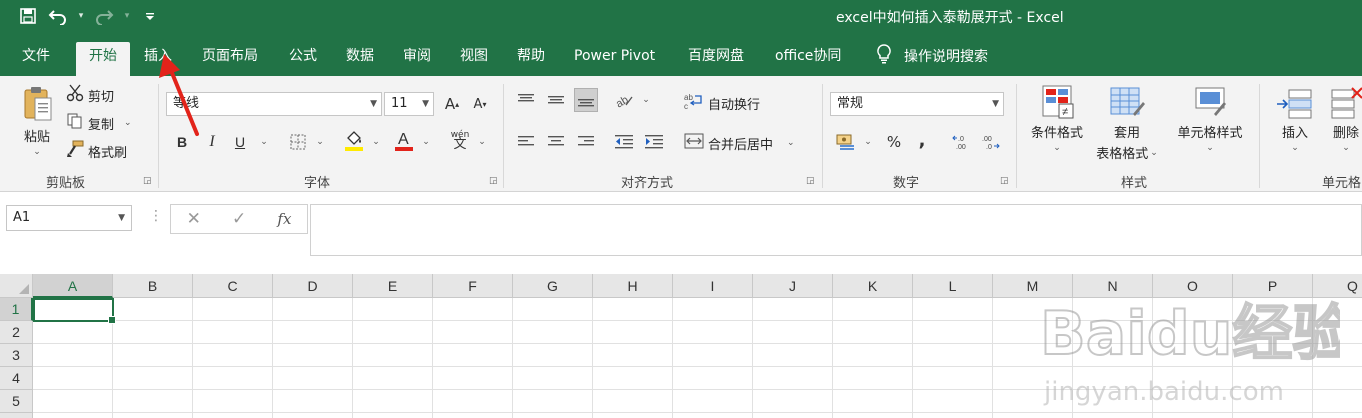  I want to click on tab-baidu-netdisk: 百度网盘, so click(716, 59).